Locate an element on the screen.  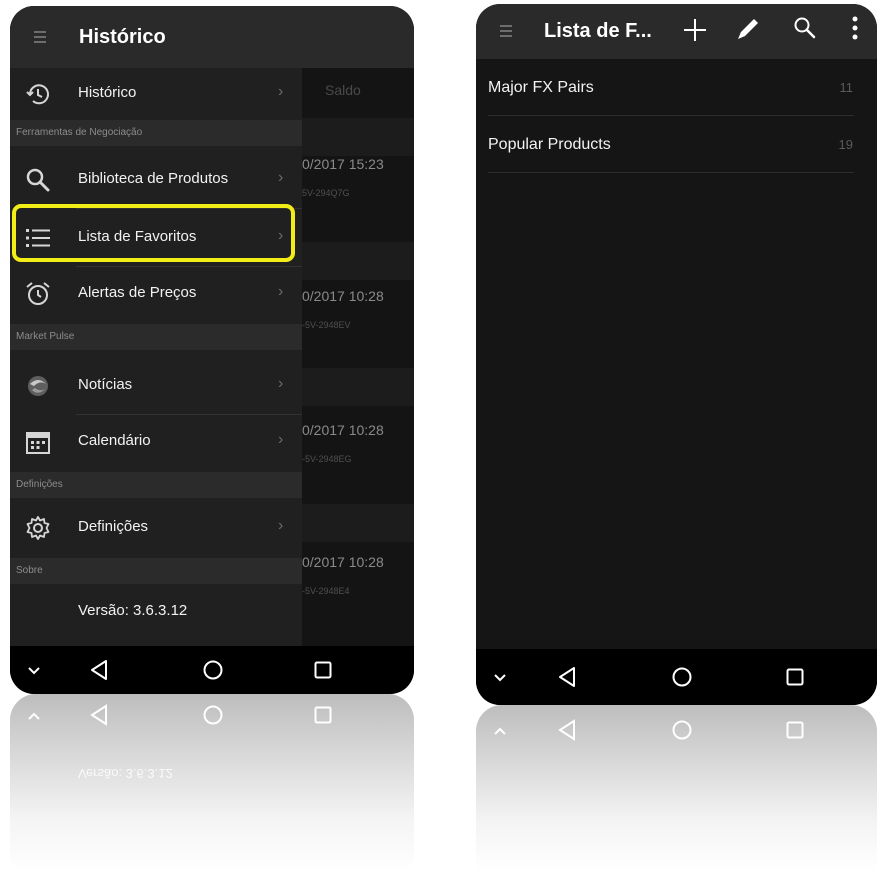
watchlist-count: 11 is located at coordinates (846, 87).